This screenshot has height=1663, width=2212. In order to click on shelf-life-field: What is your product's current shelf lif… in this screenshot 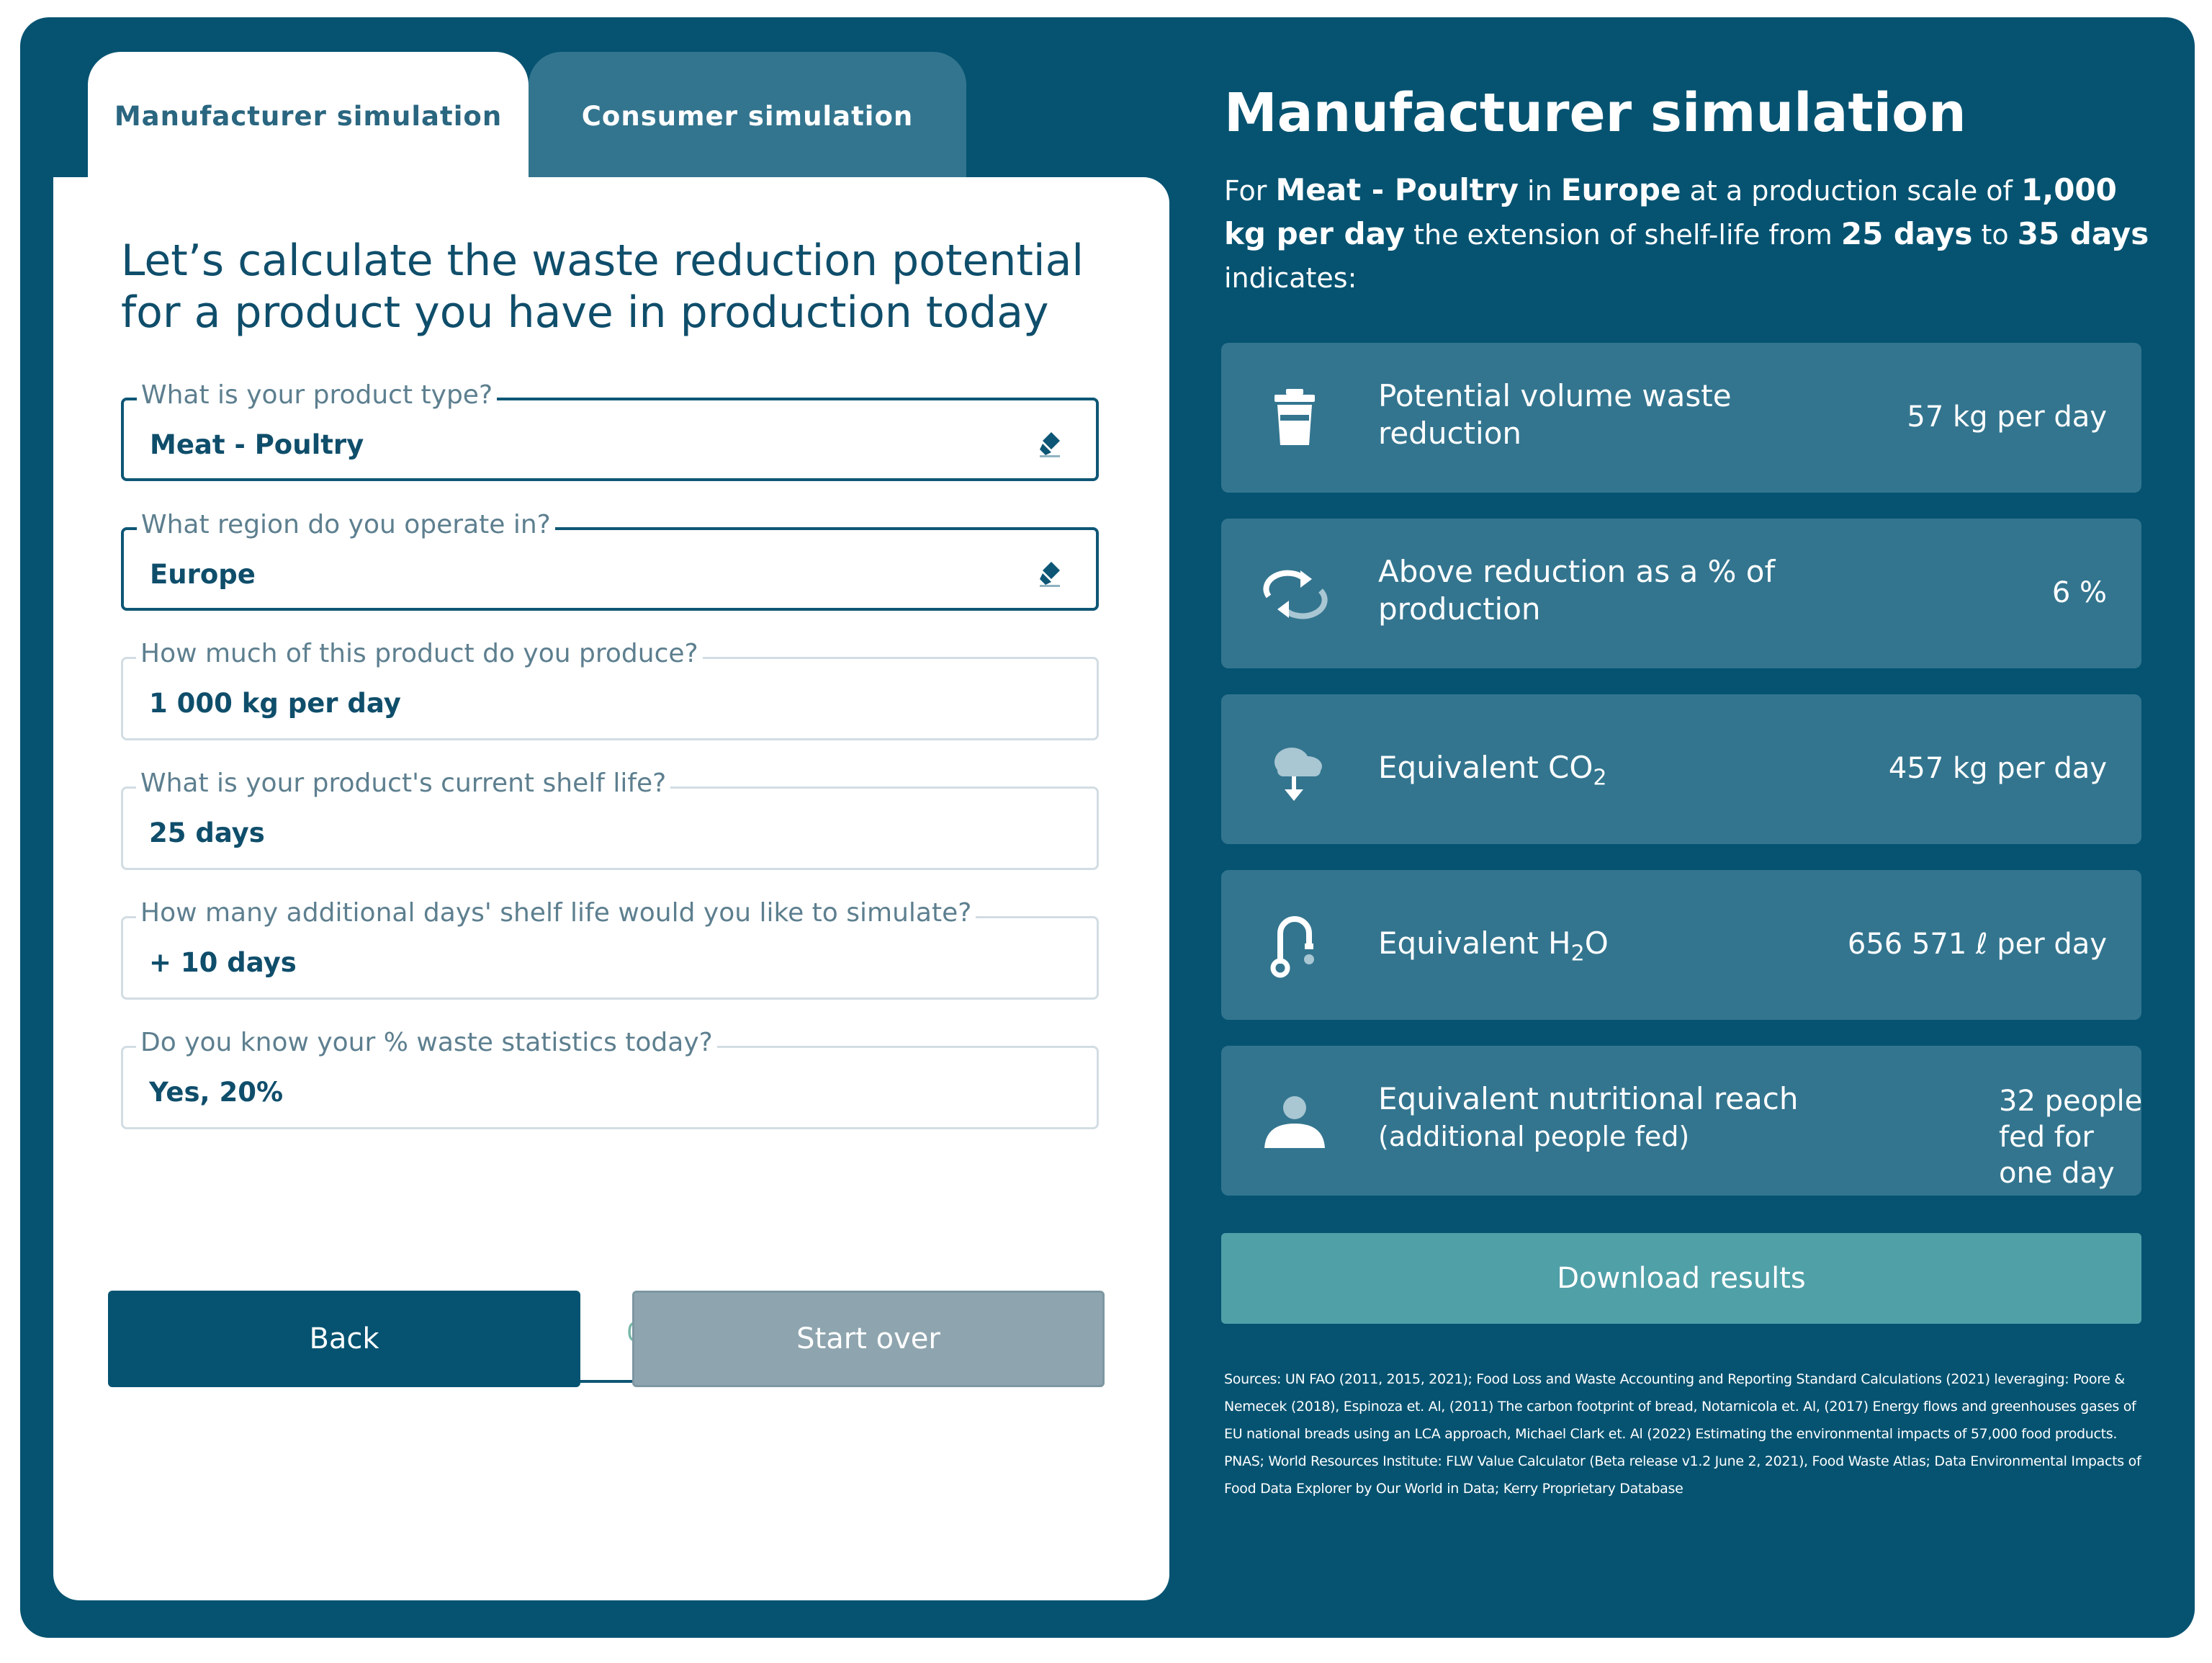, I will do `click(610, 819)`.